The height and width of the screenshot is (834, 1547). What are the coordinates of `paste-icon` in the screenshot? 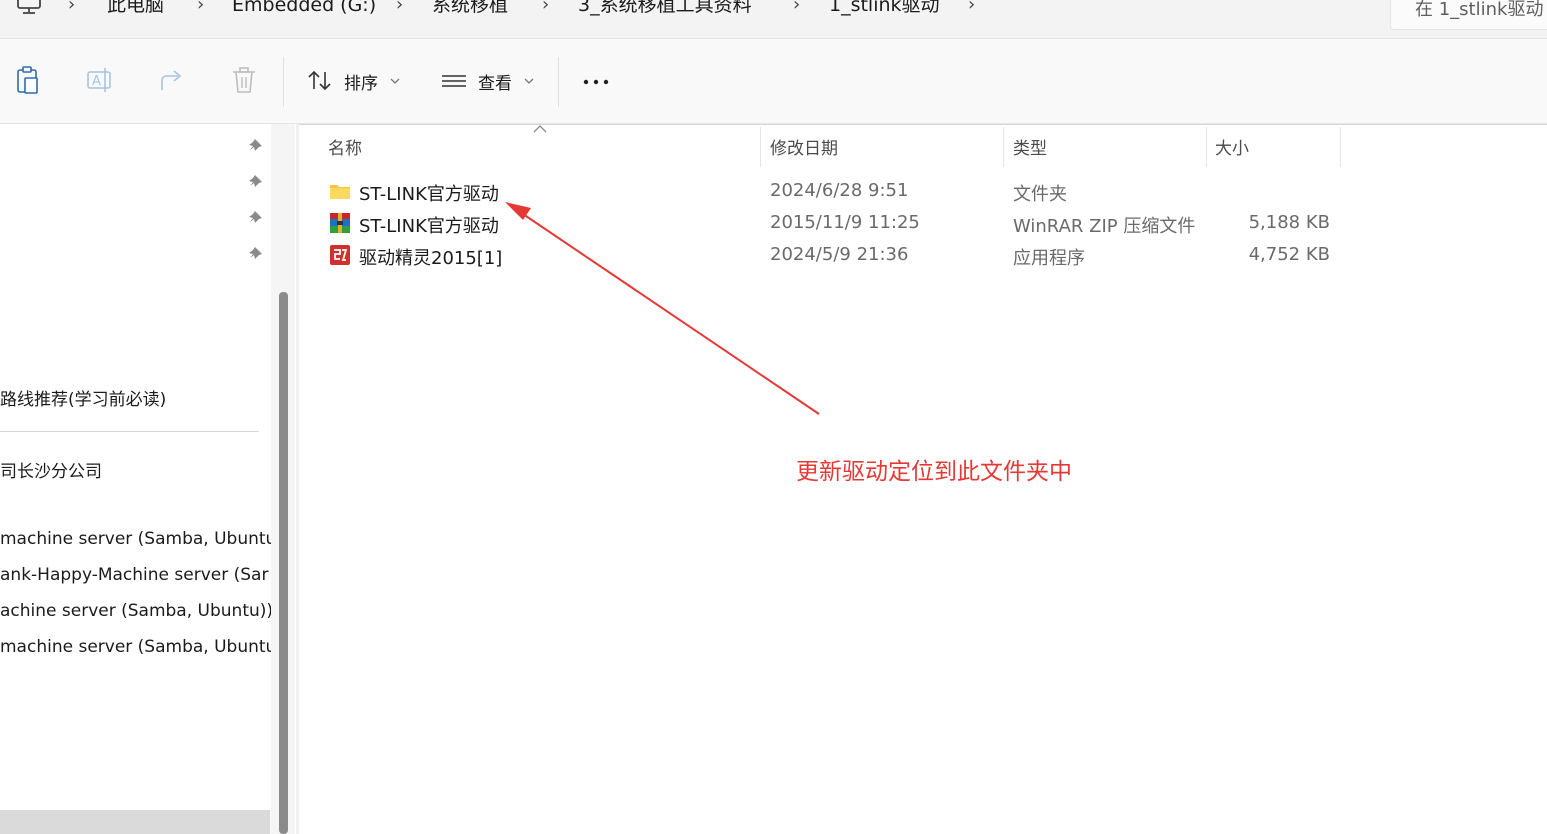 It's located at (28, 81).